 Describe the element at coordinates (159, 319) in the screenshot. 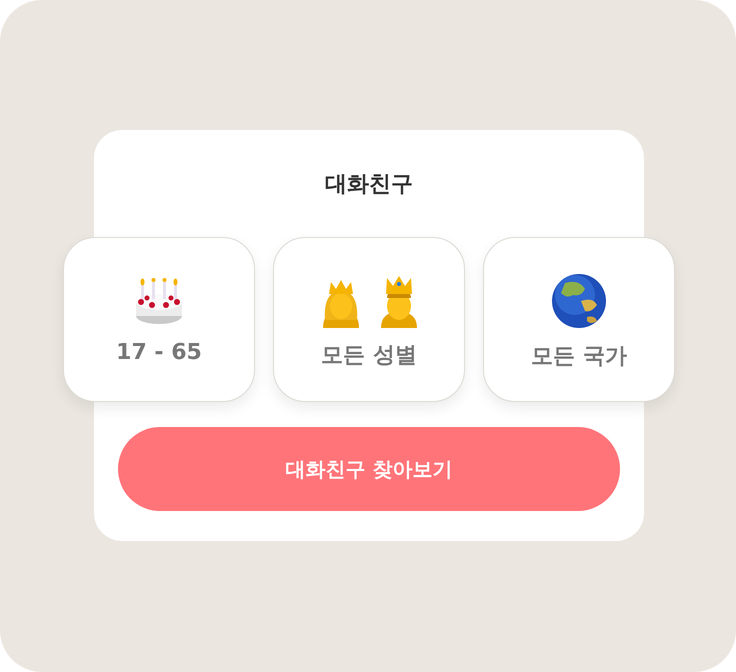

I see `filter-card: 17 - 65` at that location.